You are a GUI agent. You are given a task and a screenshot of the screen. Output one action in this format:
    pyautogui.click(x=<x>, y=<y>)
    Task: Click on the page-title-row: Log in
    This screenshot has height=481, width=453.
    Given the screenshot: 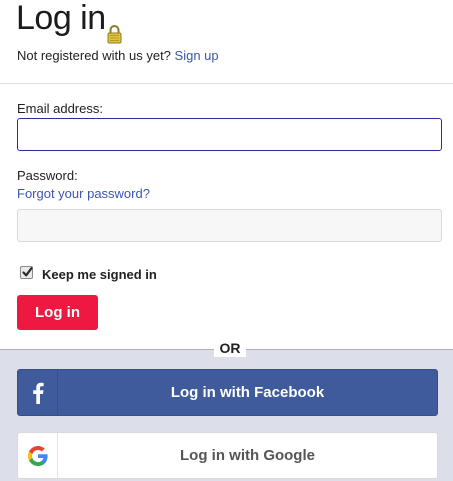 What is the action you would take?
    pyautogui.click(x=69, y=22)
    